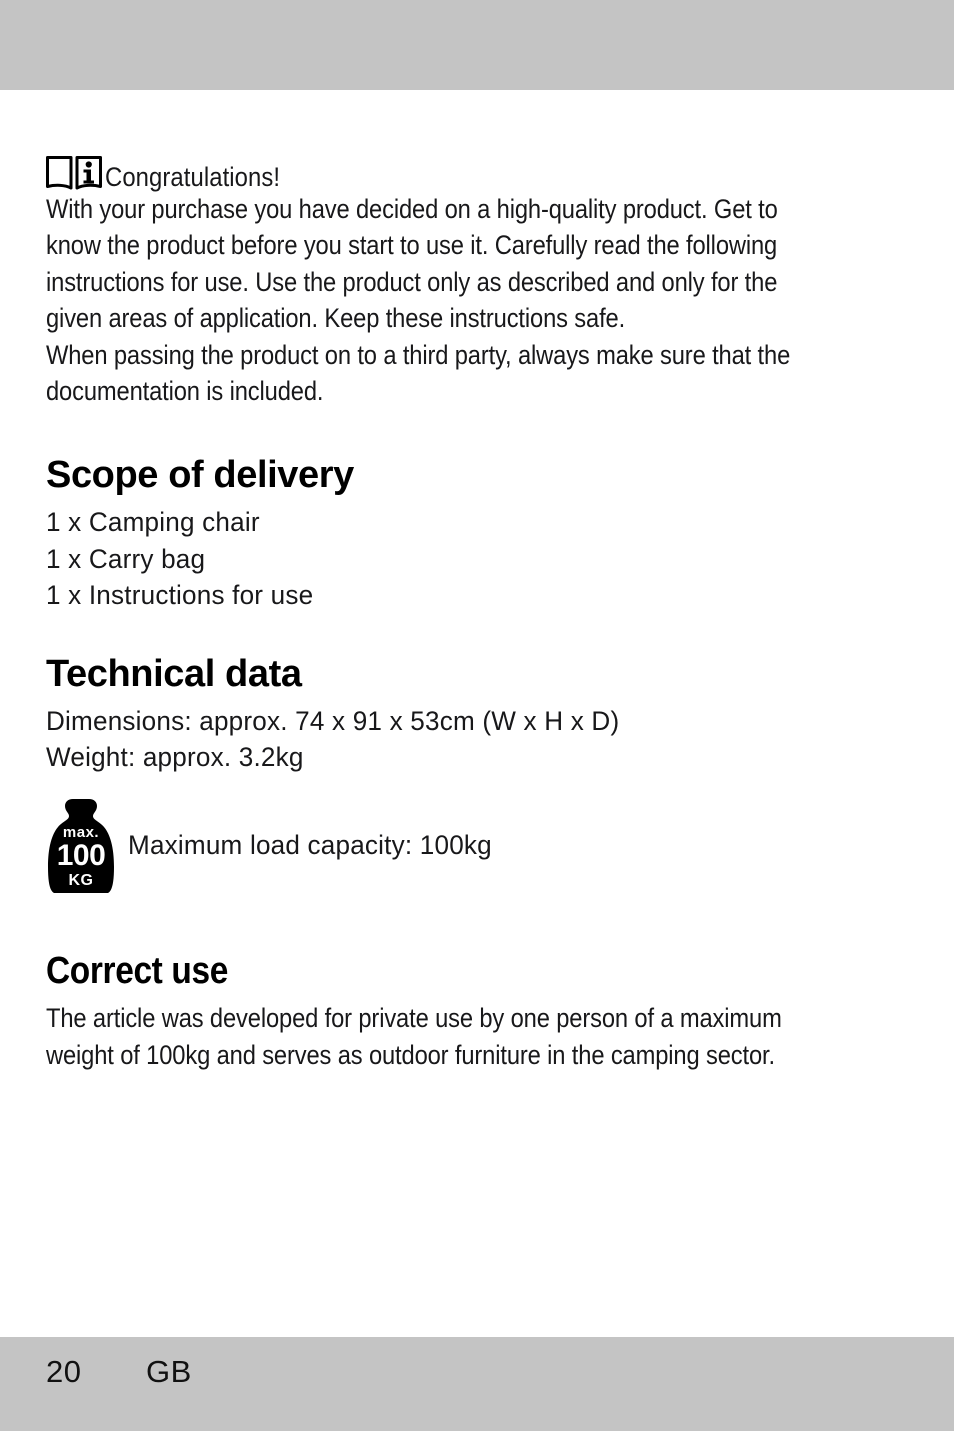 The height and width of the screenshot is (1431, 954). What do you see at coordinates (119, 1372) in the screenshot?
I see `page-footer: 20 GB` at bounding box center [119, 1372].